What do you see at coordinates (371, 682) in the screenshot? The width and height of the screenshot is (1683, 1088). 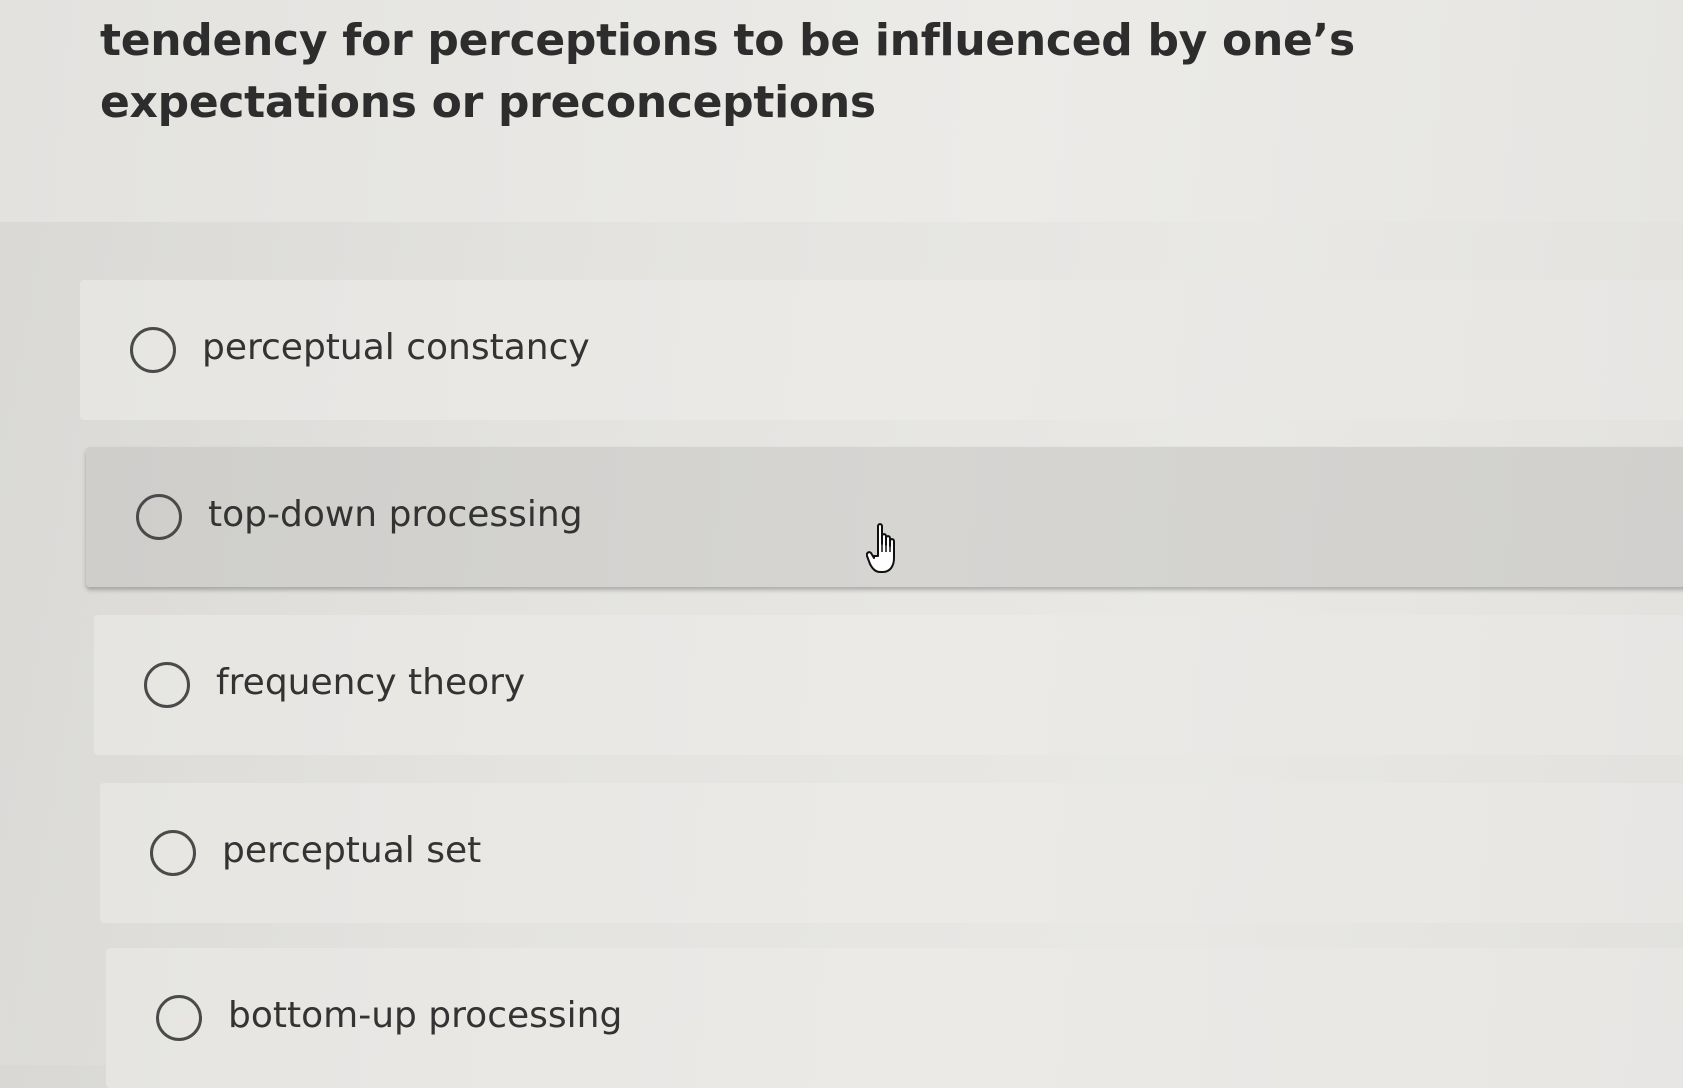 I see `option-label: frequency theory` at bounding box center [371, 682].